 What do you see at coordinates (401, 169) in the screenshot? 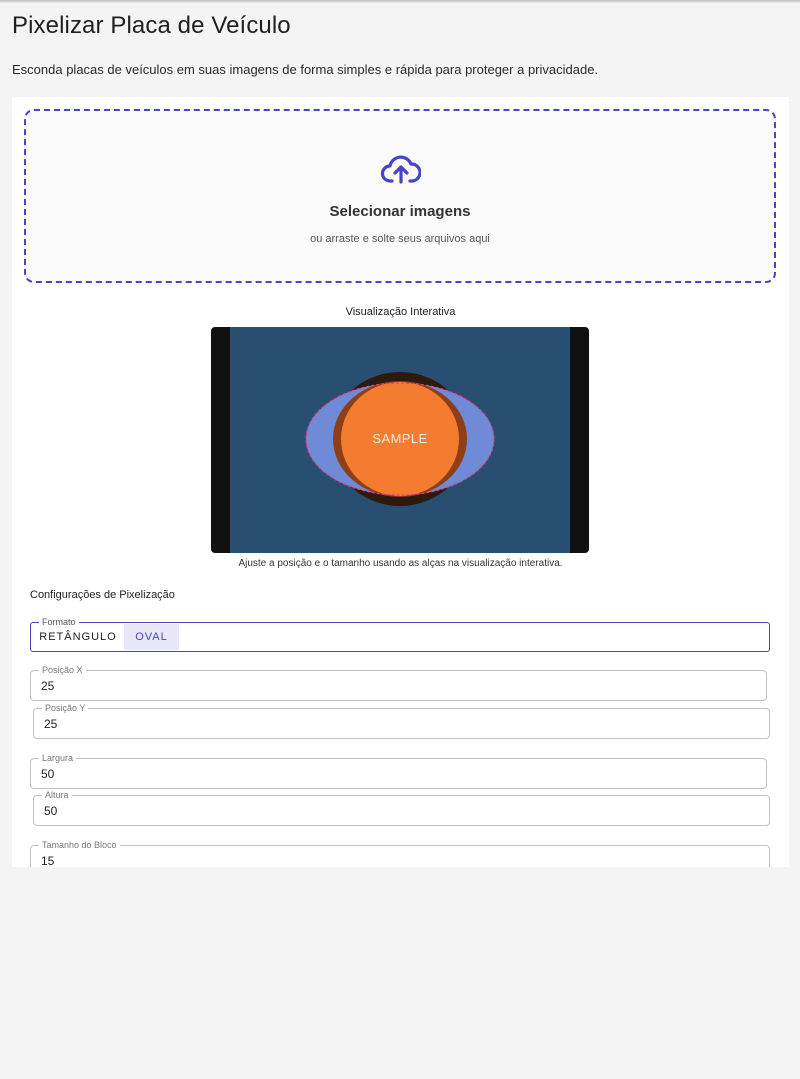
I see `cloud-upload-icon` at bounding box center [401, 169].